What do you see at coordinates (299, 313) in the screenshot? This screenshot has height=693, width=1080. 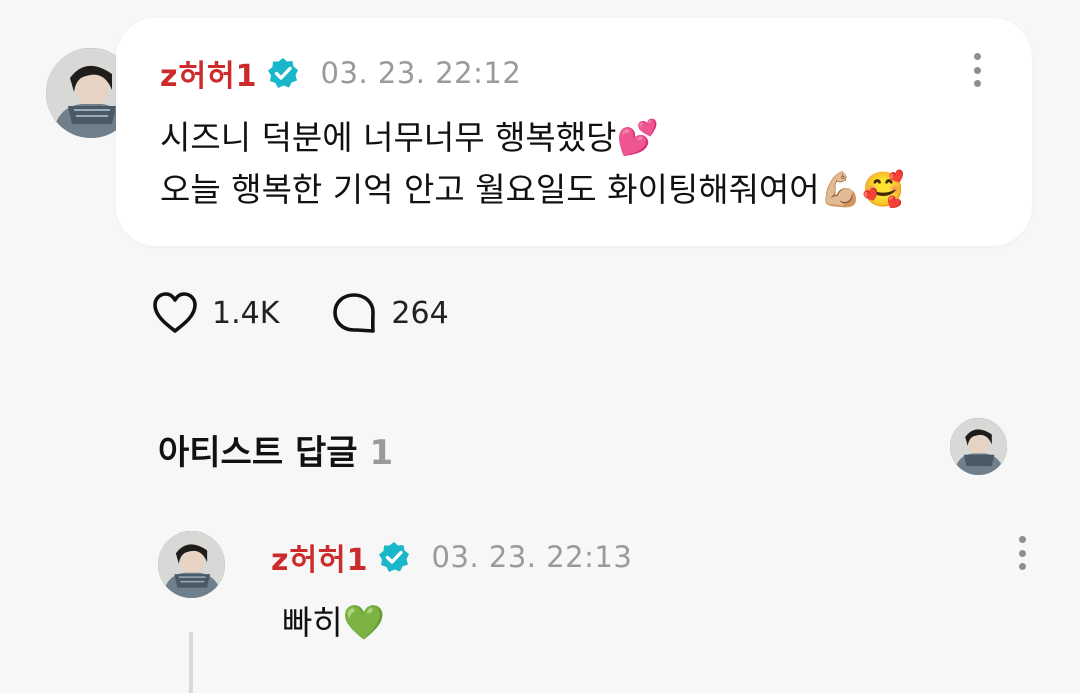 I see `post-actions: 1.4K 264` at bounding box center [299, 313].